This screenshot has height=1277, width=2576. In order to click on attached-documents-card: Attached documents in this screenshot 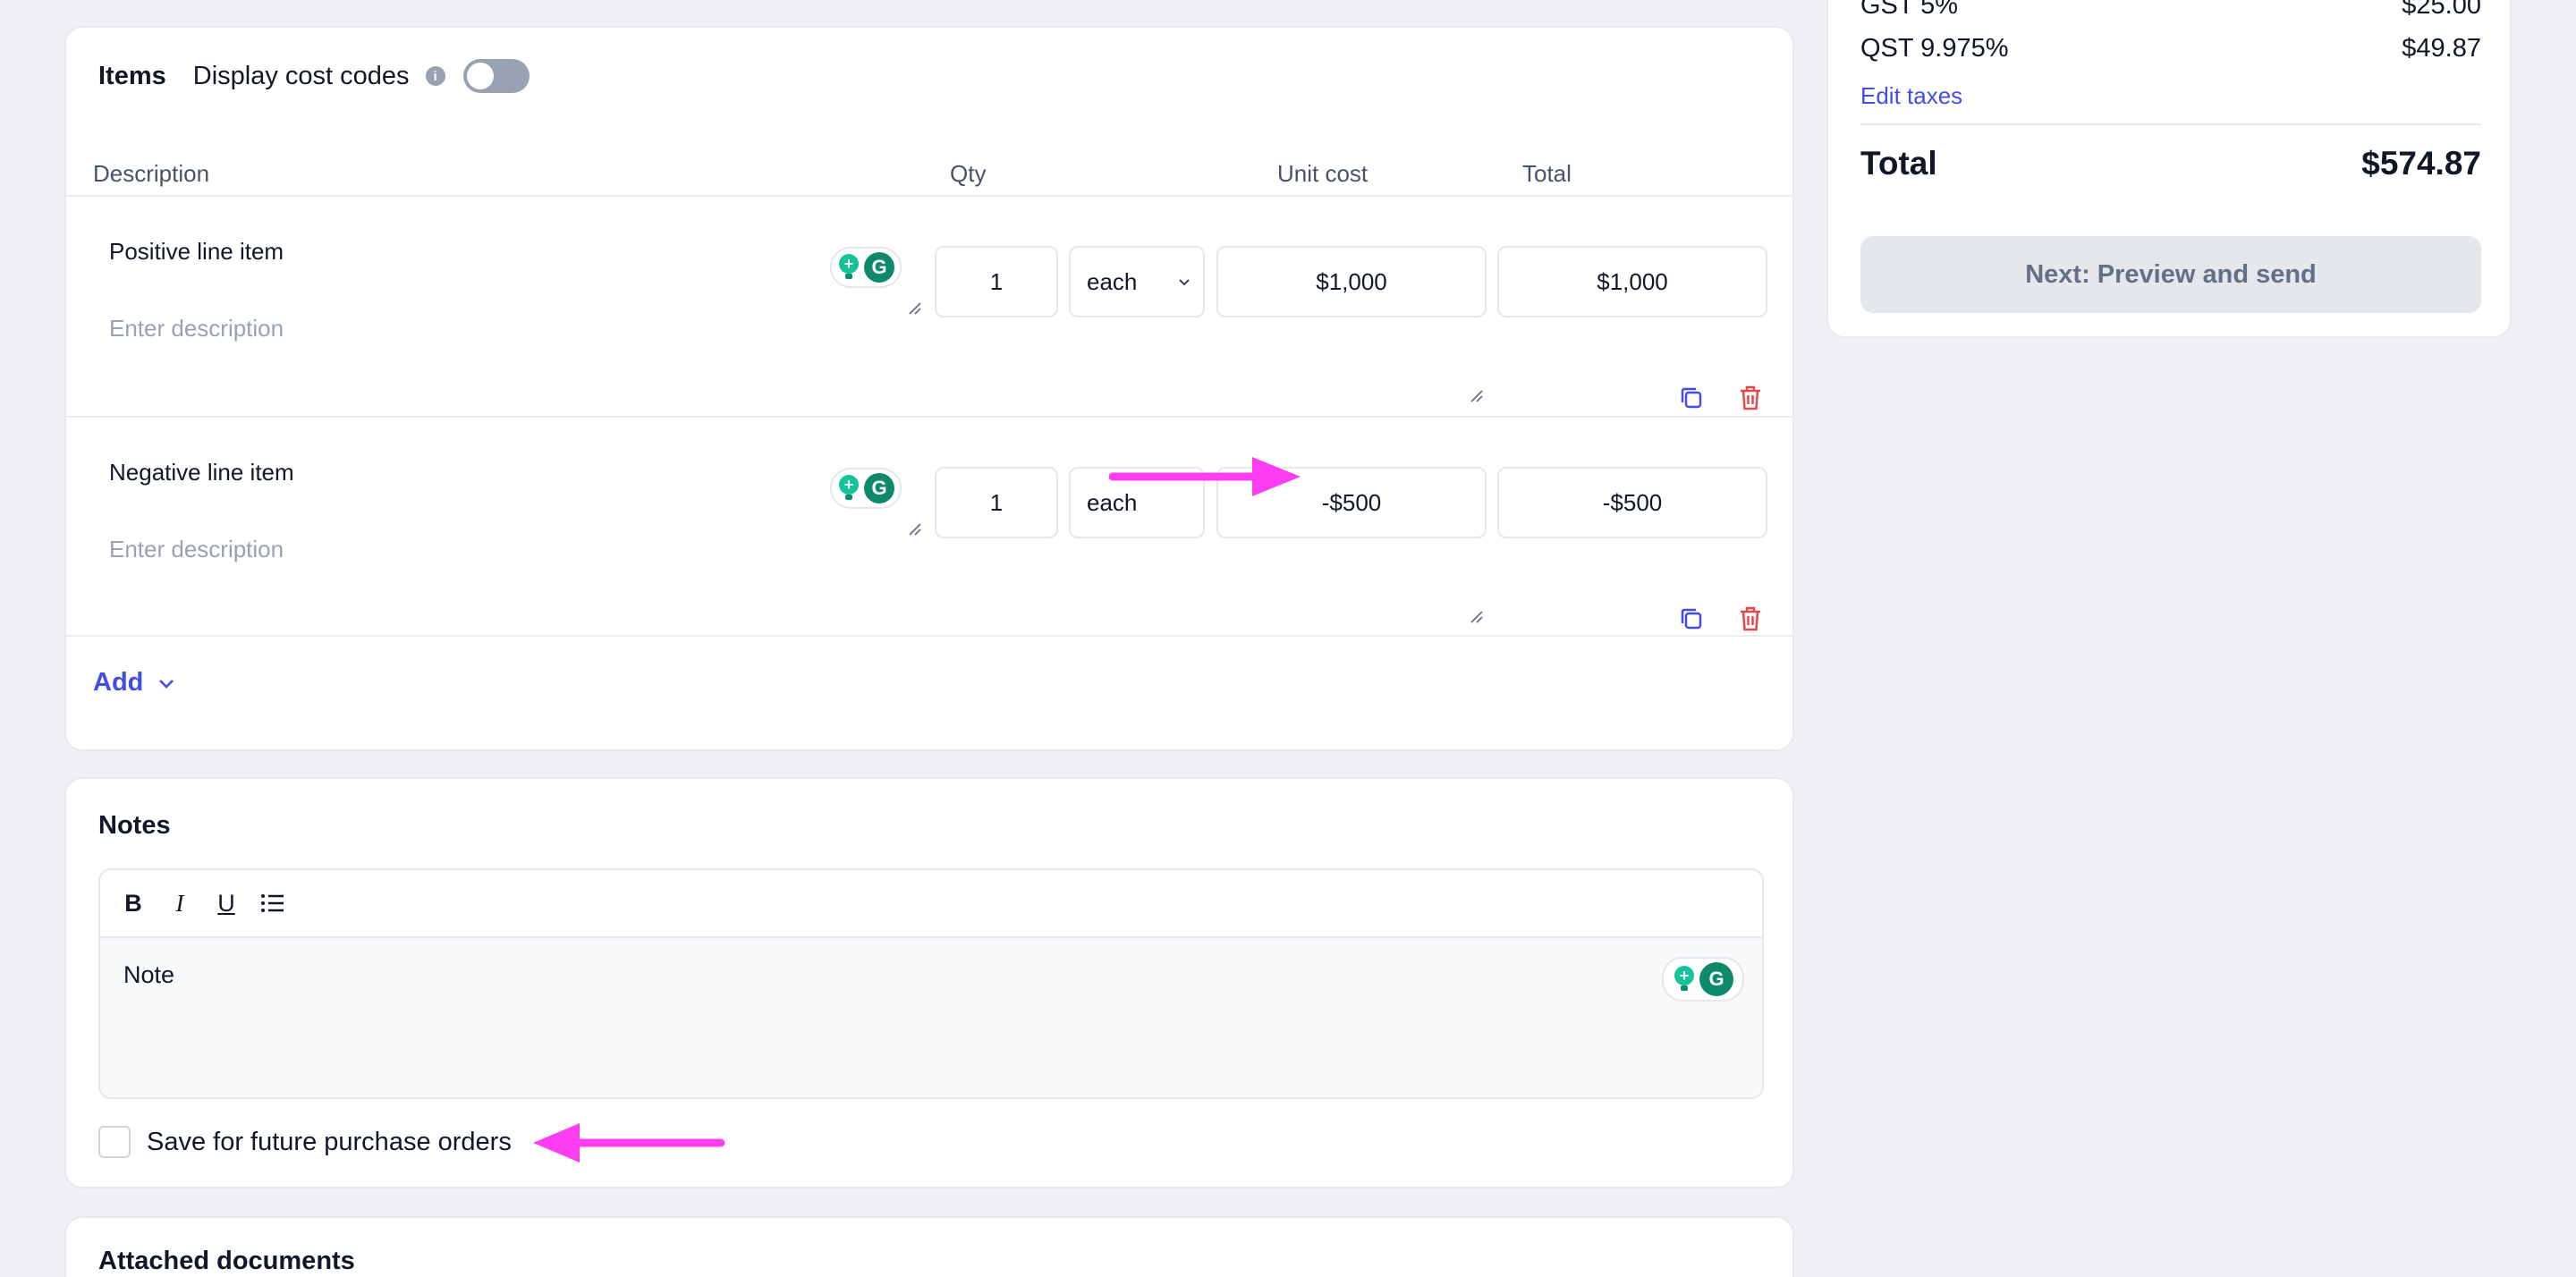, I will do `click(929, 1246)`.